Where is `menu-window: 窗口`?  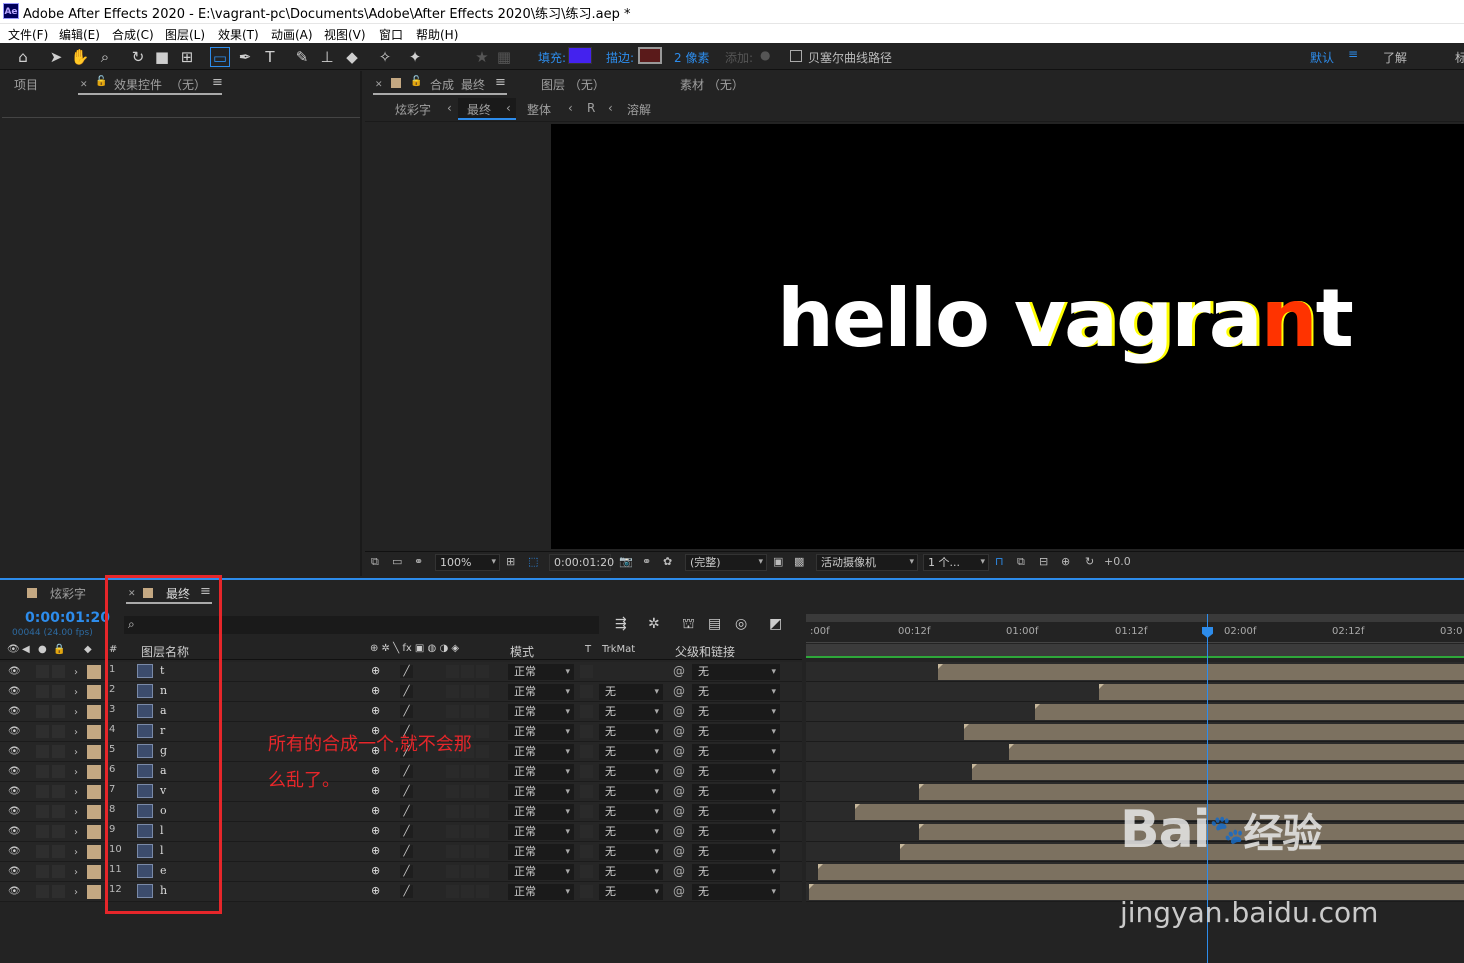
menu-window: 窗口 is located at coordinates (391, 34).